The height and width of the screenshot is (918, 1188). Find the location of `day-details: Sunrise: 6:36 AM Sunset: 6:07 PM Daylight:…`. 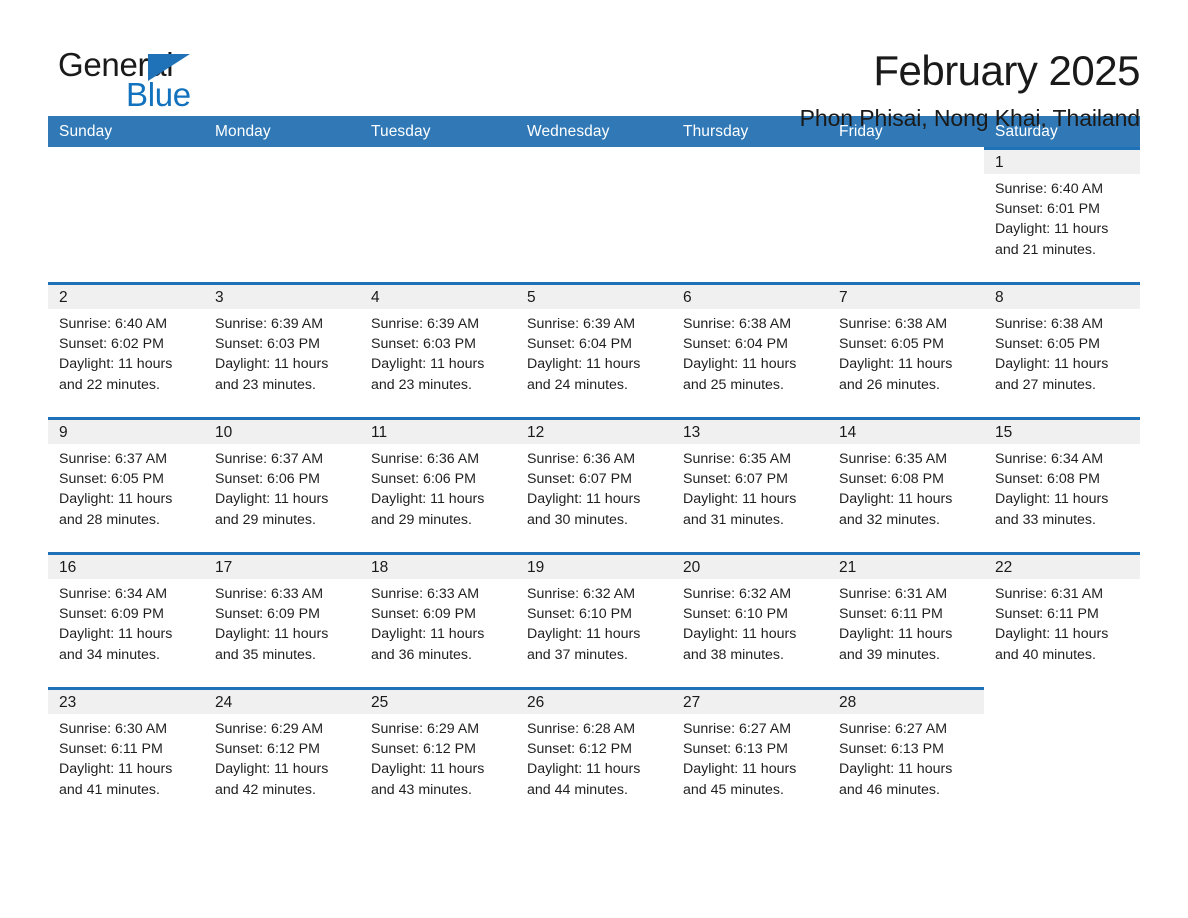

day-details: Sunrise: 6:36 AM Sunset: 6:07 PM Daylight:… is located at coordinates (594, 487).